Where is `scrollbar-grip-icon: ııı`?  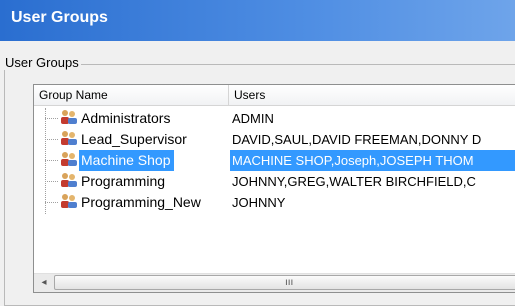
scrollbar-grip-icon: ııı is located at coordinates (289, 282).